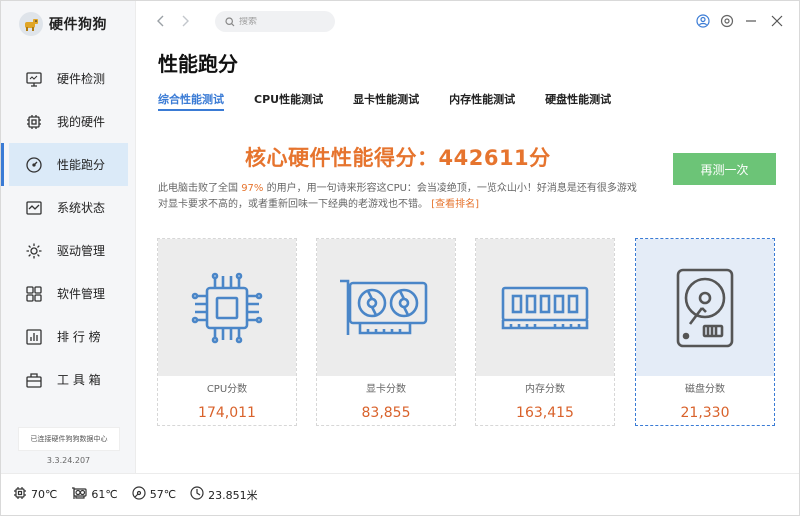 The height and width of the screenshot is (516, 800). Describe the element at coordinates (191, 101) in the screenshot. I see `tab-overall: 综合性能测试` at that location.